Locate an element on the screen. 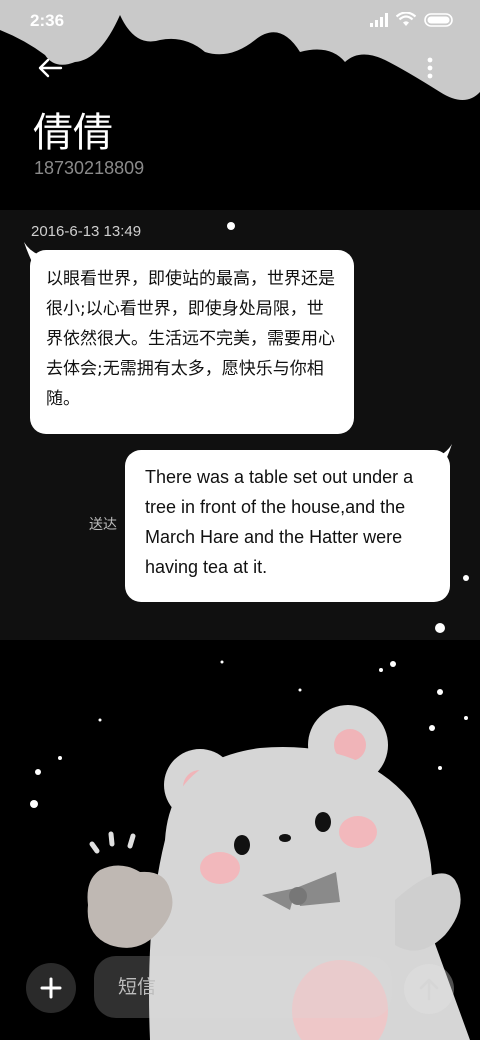 The height and width of the screenshot is (1040, 480). delivery-status: 送达 is located at coordinates (103, 525).